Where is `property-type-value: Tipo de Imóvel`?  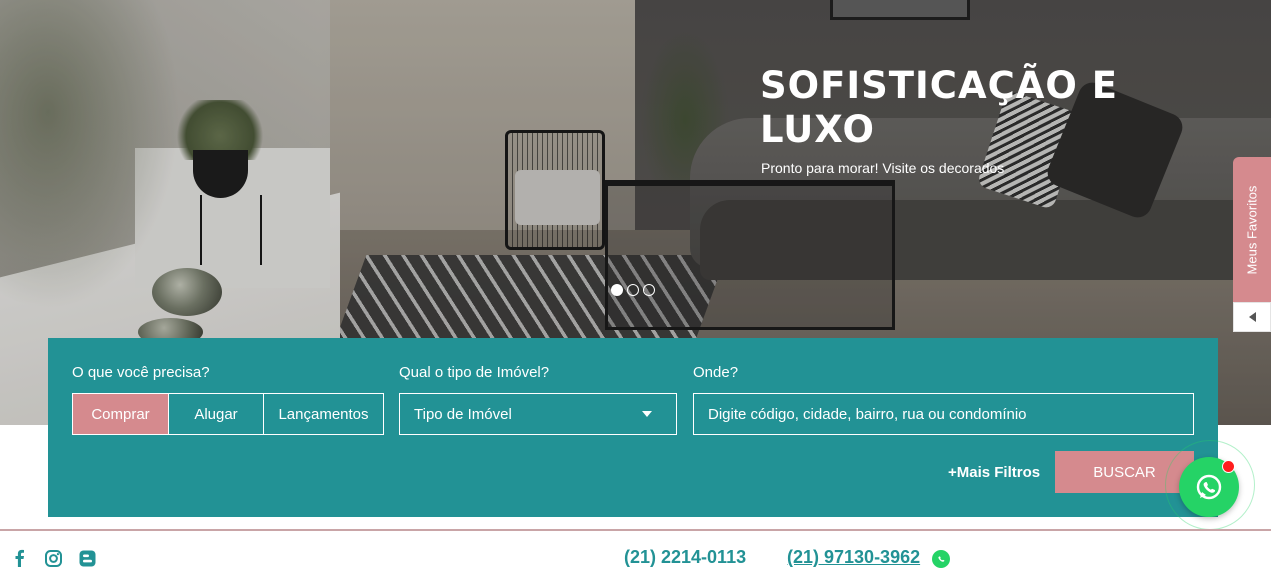 property-type-value: Tipo de Imóvel is located at coordinates (463, 414).